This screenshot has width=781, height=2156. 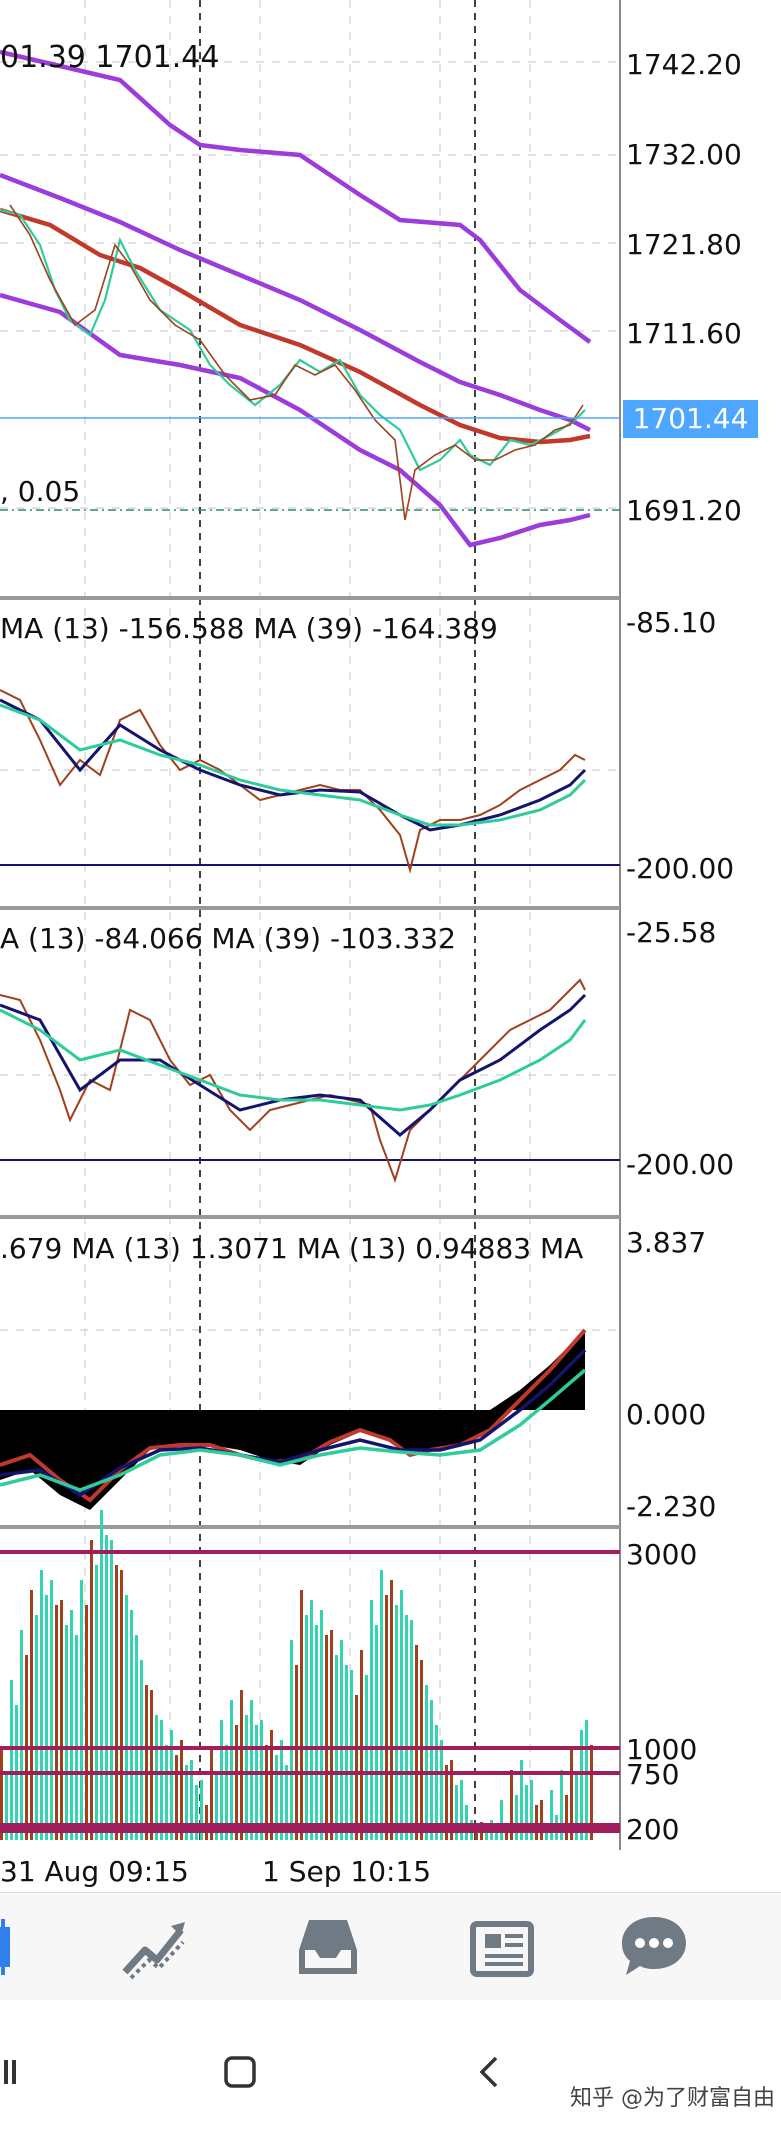 I want to click on main-tick-1: 1732.00, so click(x=684, y=154).